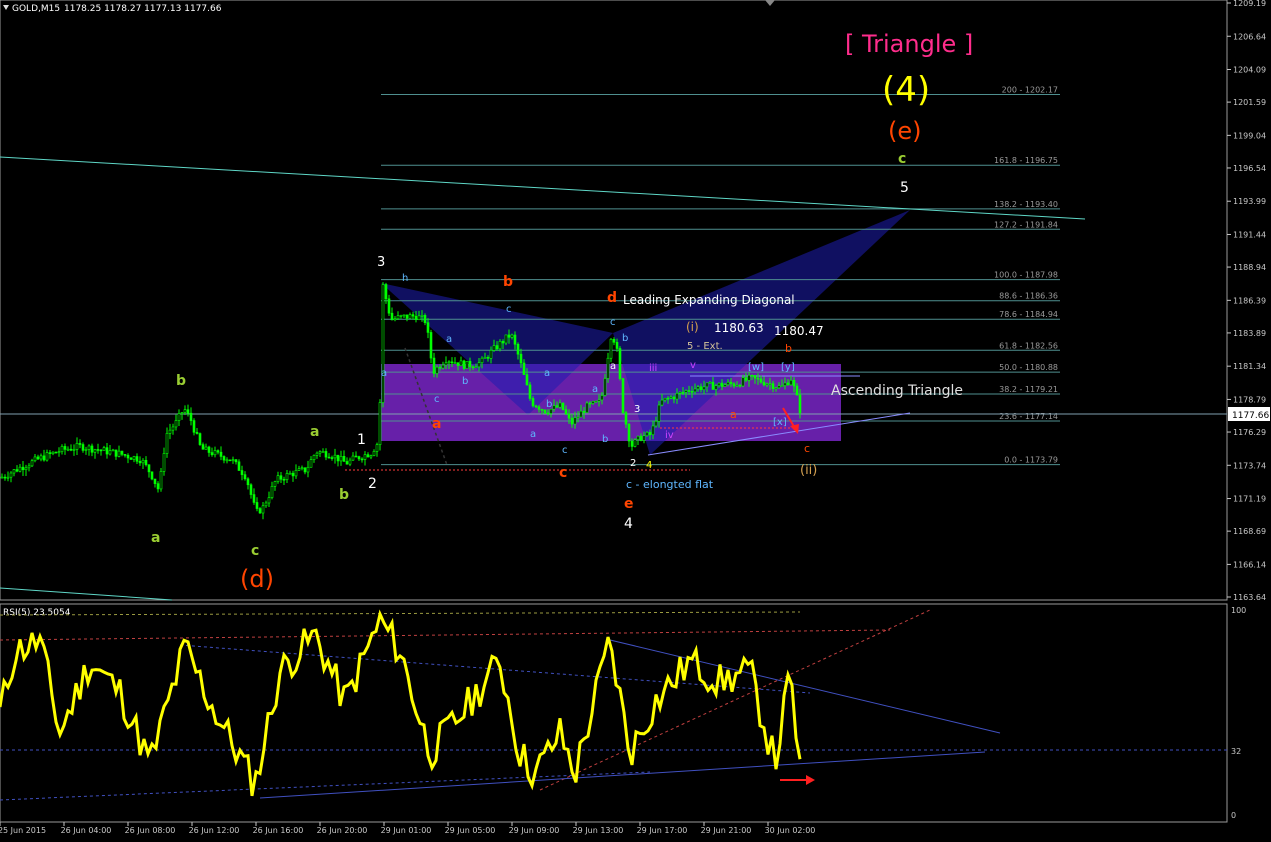  What do you see at coordinates (372, 484) in the screenshot?
I see `svg-text: 2` at bounding box center [372, 484].